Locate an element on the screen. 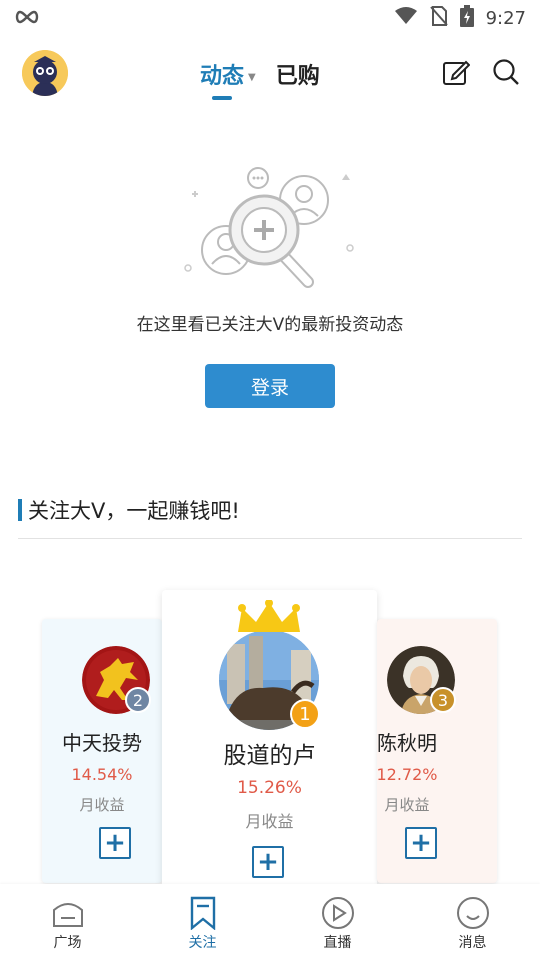 This screenshot has height=960, width=540. bottom-nav: 广场 关注 直播 消息 is located at coordinates (270, 922).